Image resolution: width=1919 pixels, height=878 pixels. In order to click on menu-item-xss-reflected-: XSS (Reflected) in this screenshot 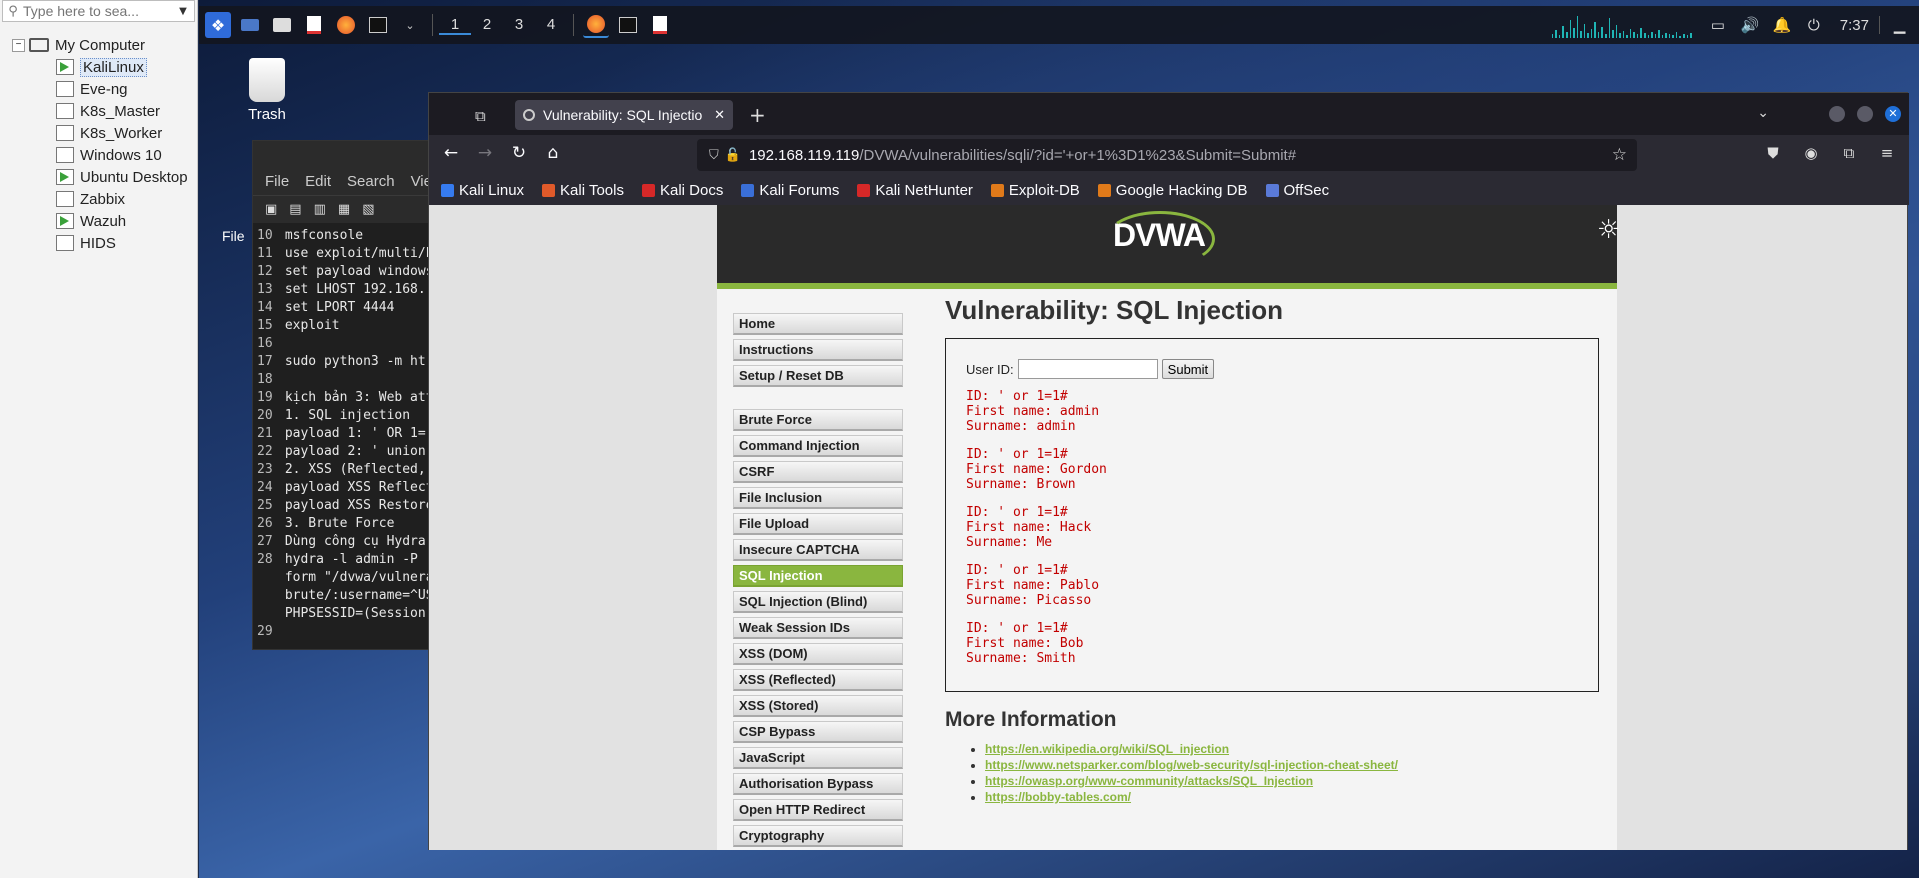, I will do `click(818, 680)`.